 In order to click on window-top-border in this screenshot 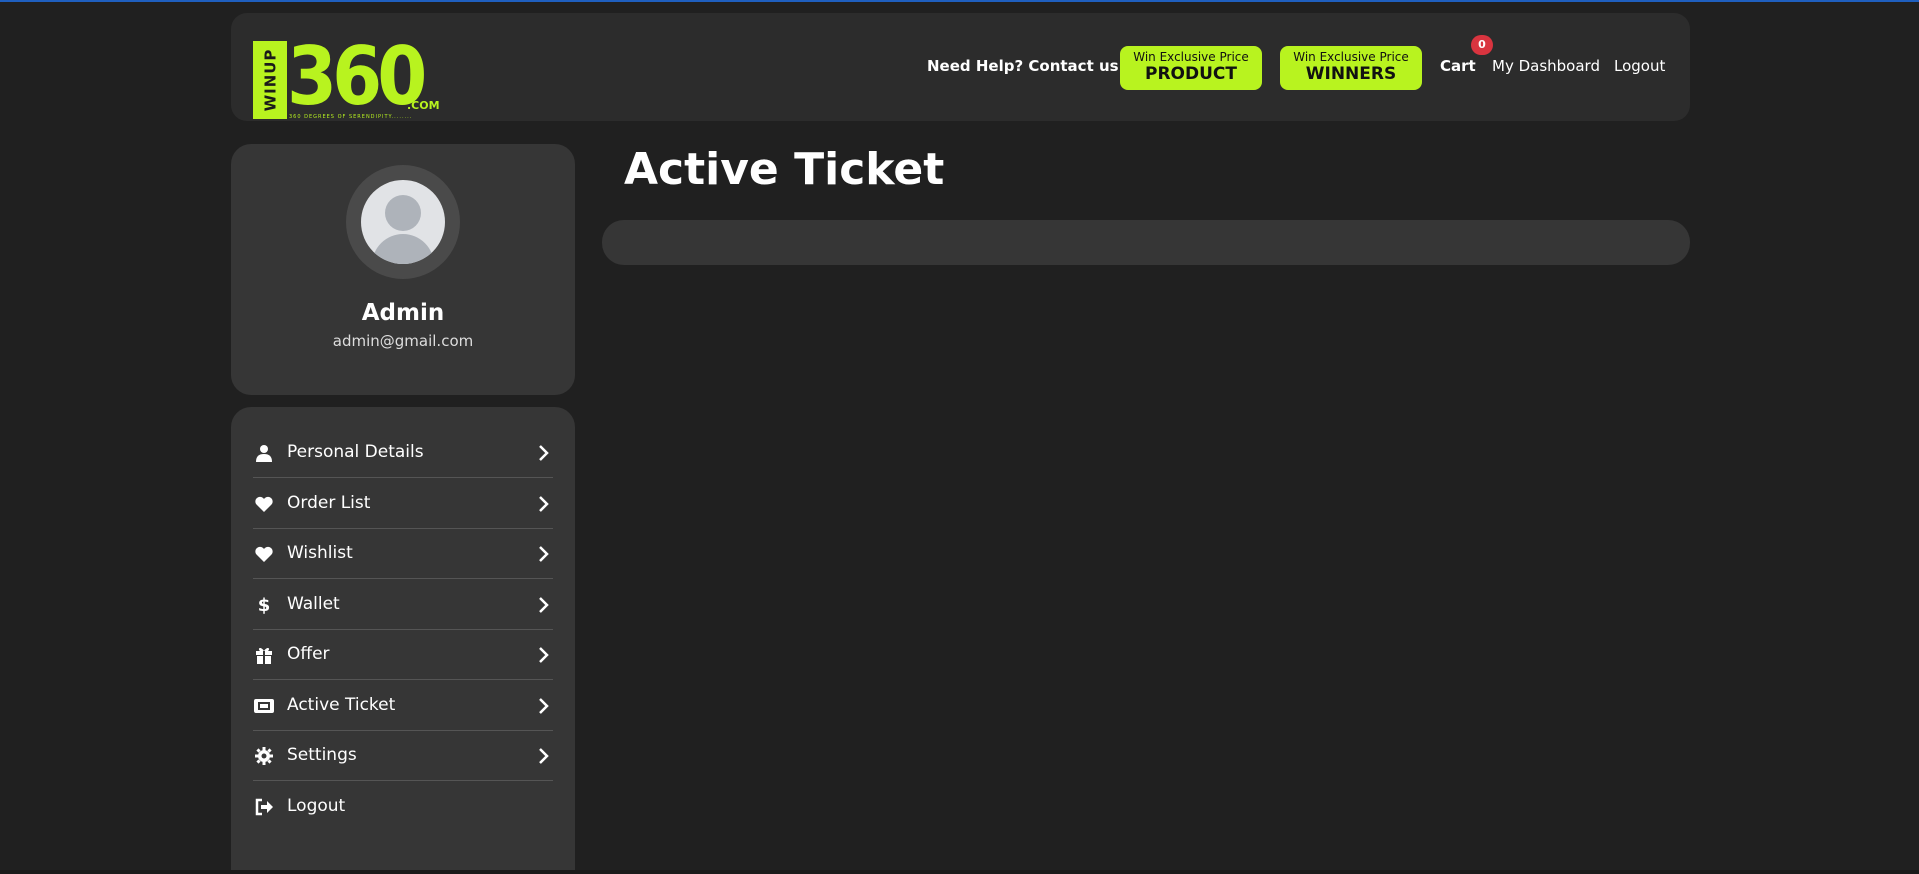, I will do `click(959, 1)`.